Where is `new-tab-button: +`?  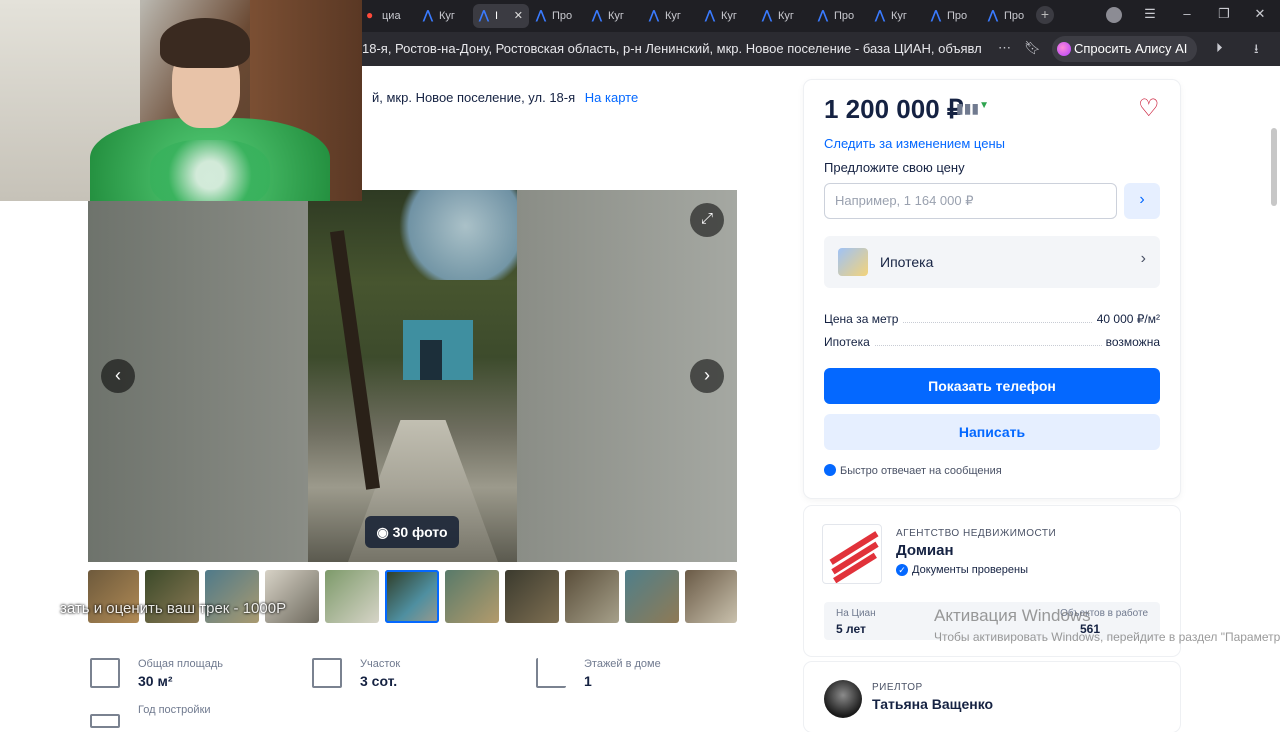 new-tab-button: + is located at coordinates (1045, 15).